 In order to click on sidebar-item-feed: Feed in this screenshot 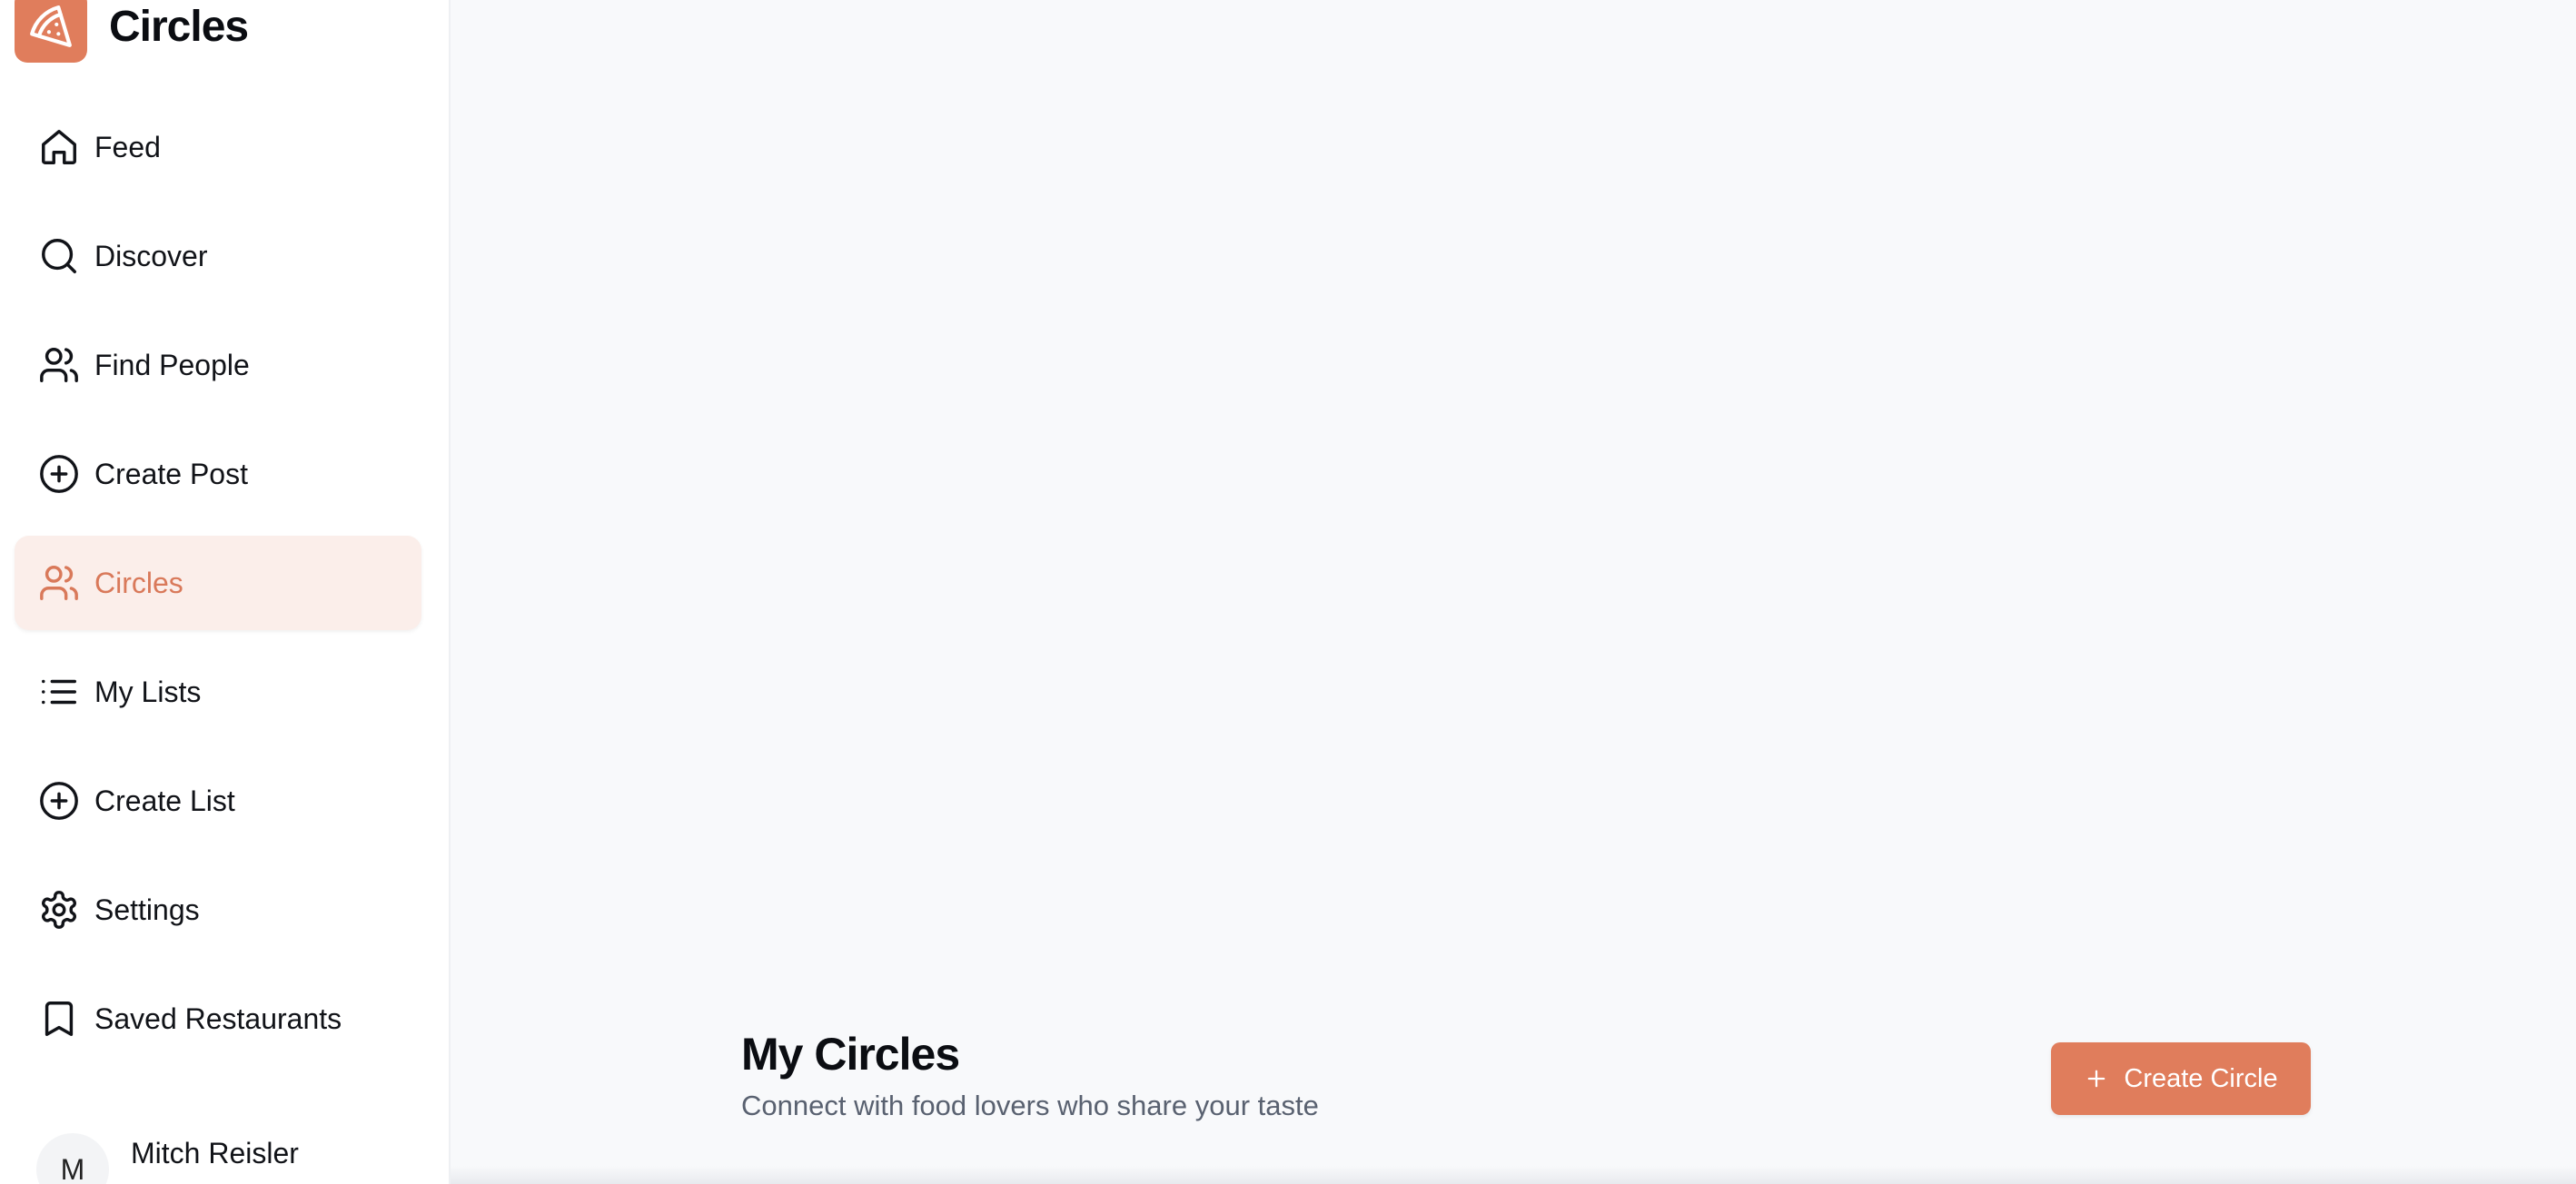, I will do `click(218, 147)`.